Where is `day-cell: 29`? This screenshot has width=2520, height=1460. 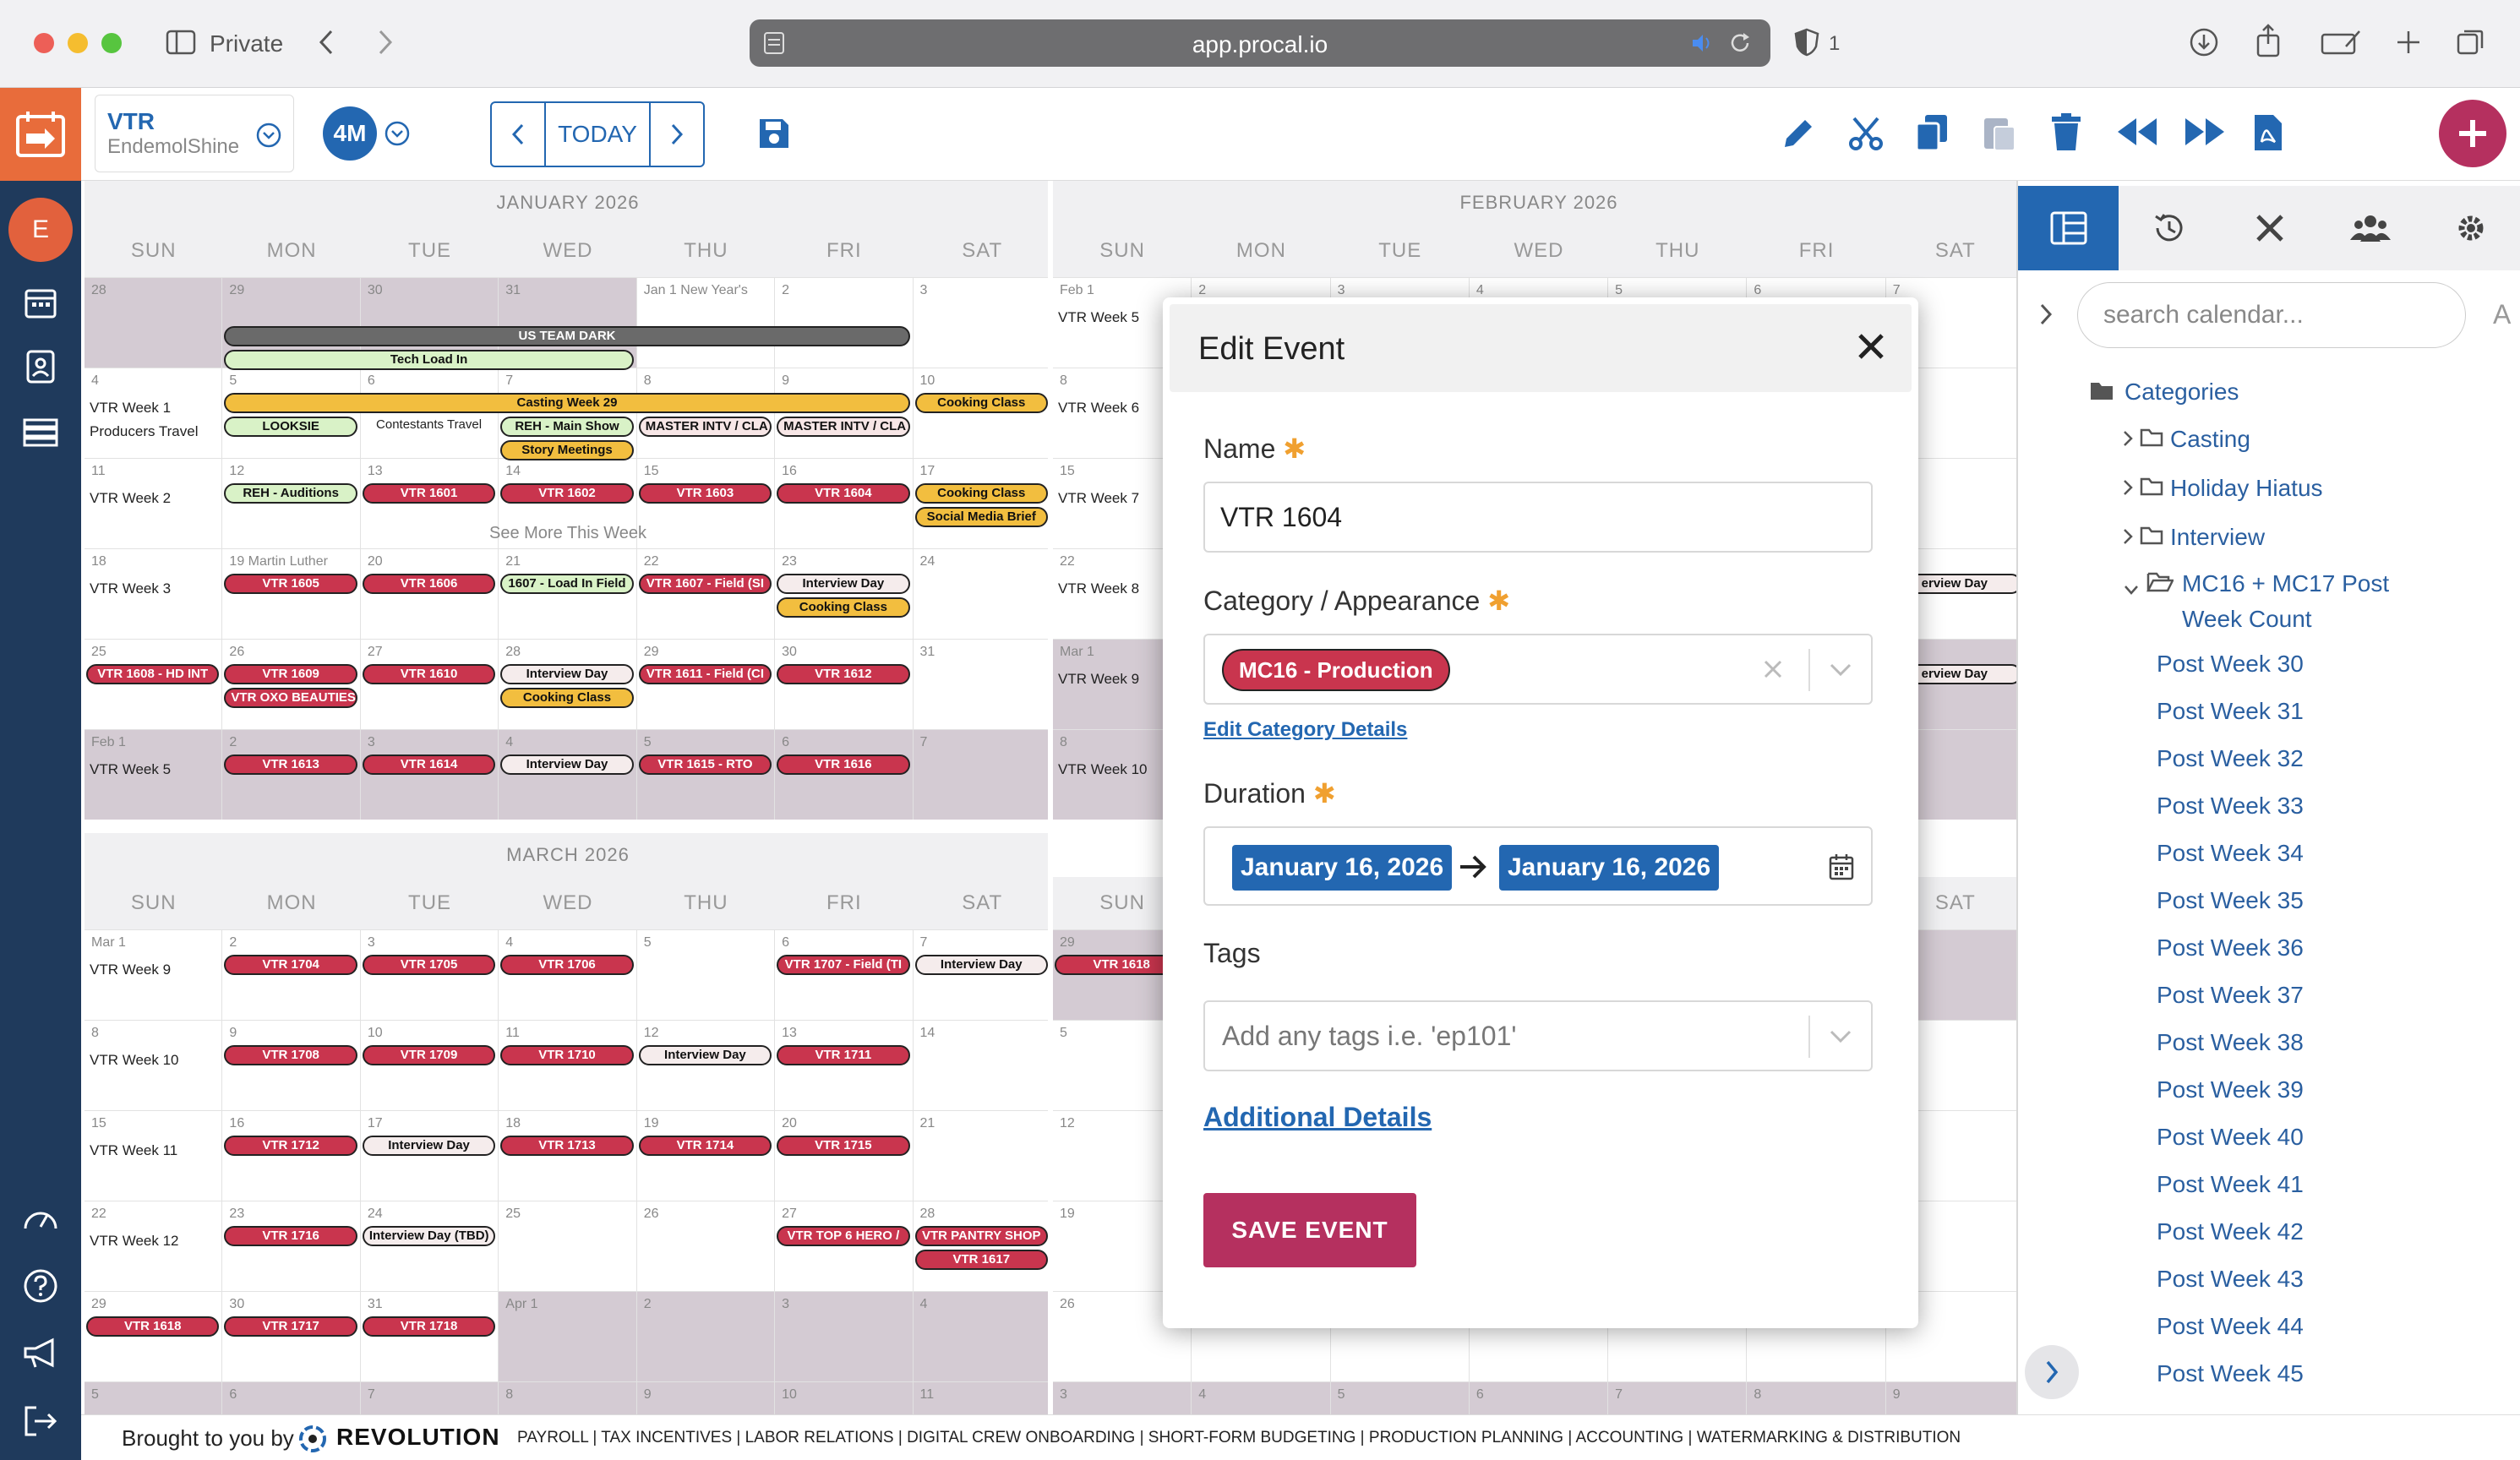
day-cell: 29 is located at coordinates (706, 684).